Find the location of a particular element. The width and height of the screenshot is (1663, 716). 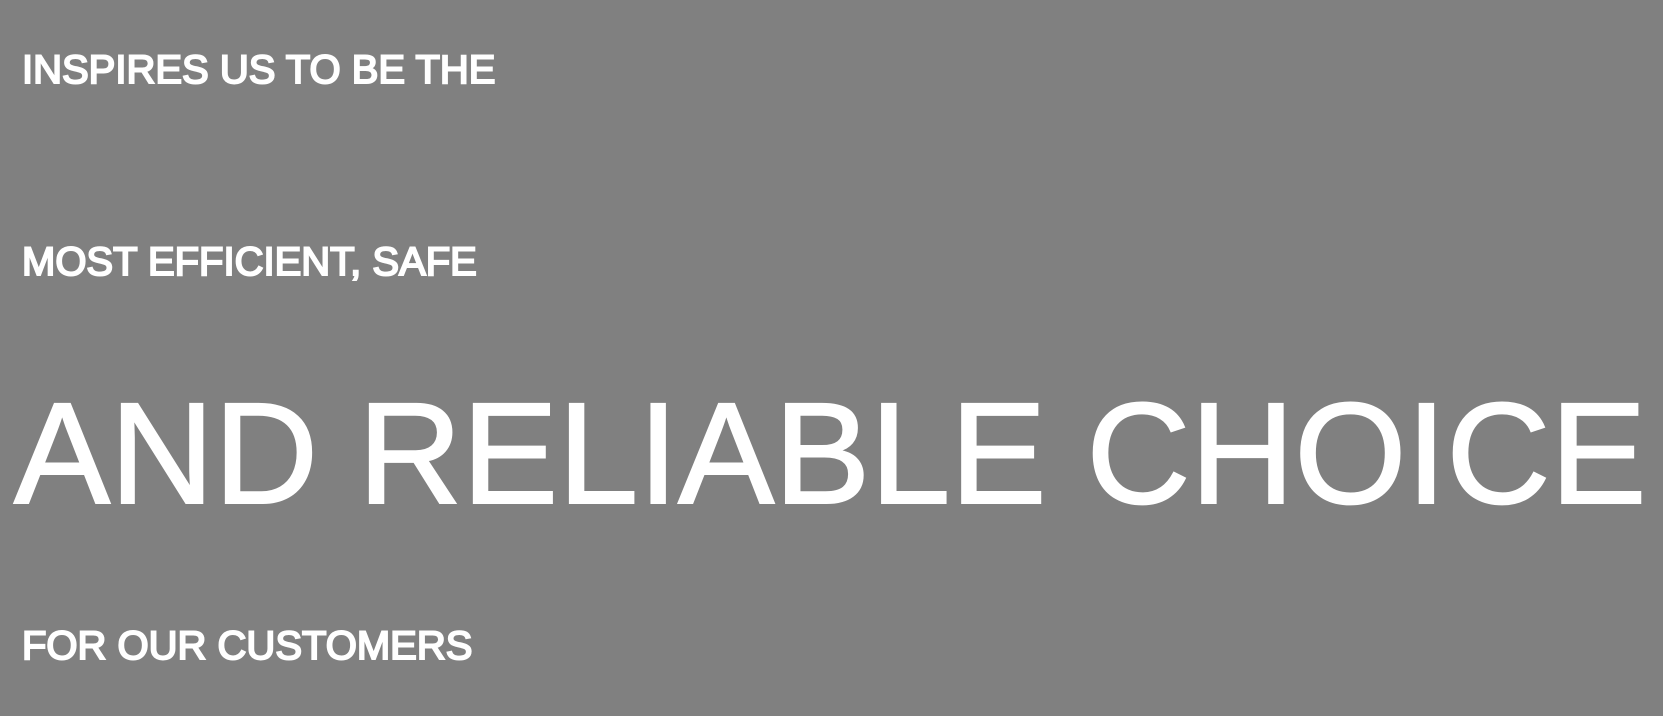

headline-line-1: INSPIRES US TO BE THE is located at coordinates (258, 70).